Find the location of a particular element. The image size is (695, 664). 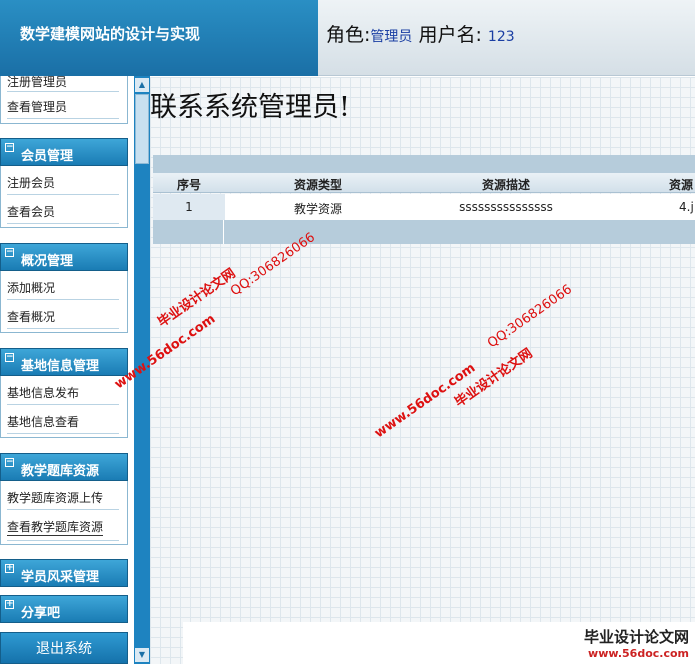

footer-logo: 毕业设计论文网 www.56doc.com is located at coordinates (636, 643).